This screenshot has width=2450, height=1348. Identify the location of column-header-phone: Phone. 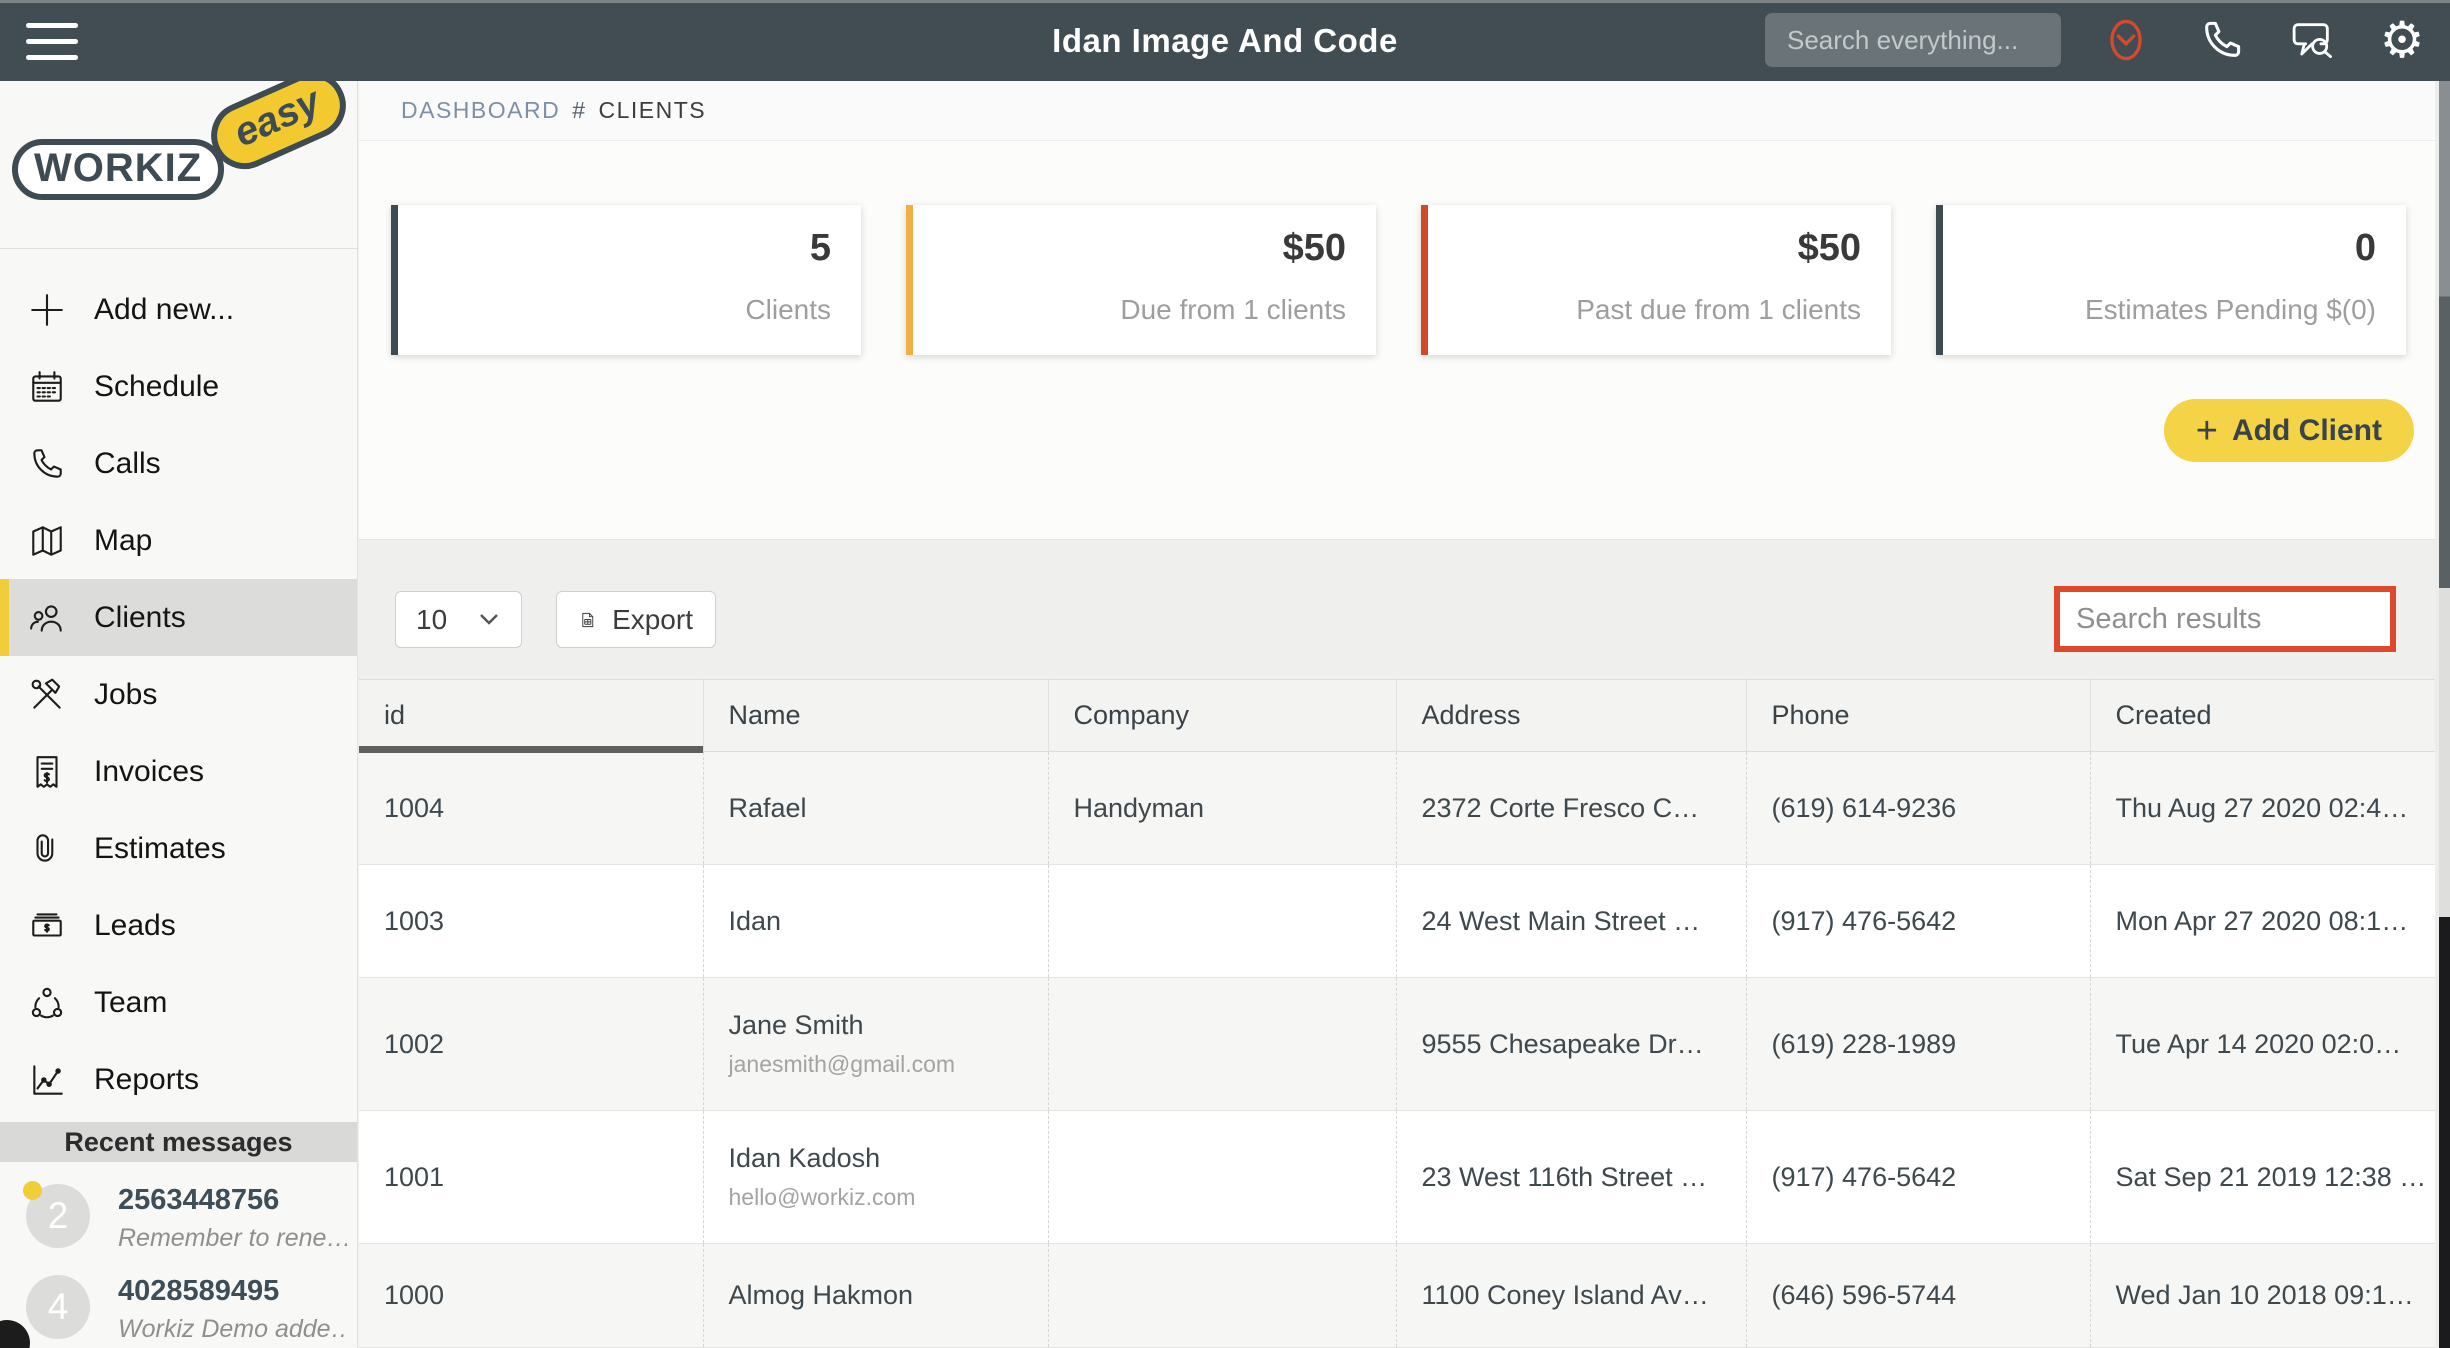
(1918, 715).